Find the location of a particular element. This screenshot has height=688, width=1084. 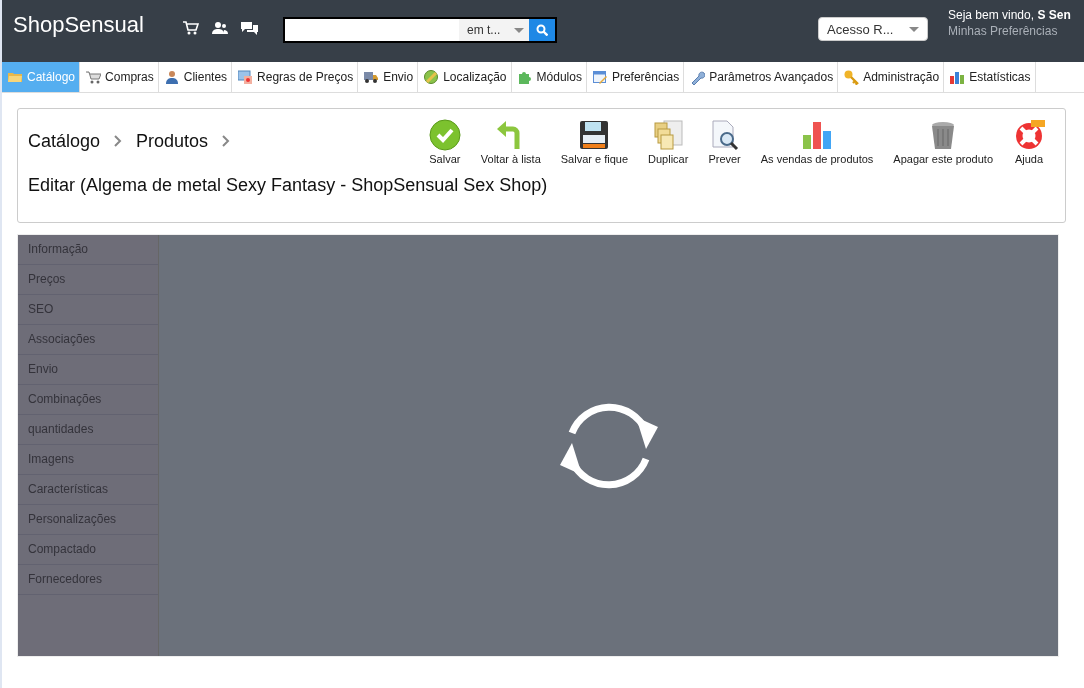

toolbar-button: Apagar este produto is located at coordinates (943, 142).